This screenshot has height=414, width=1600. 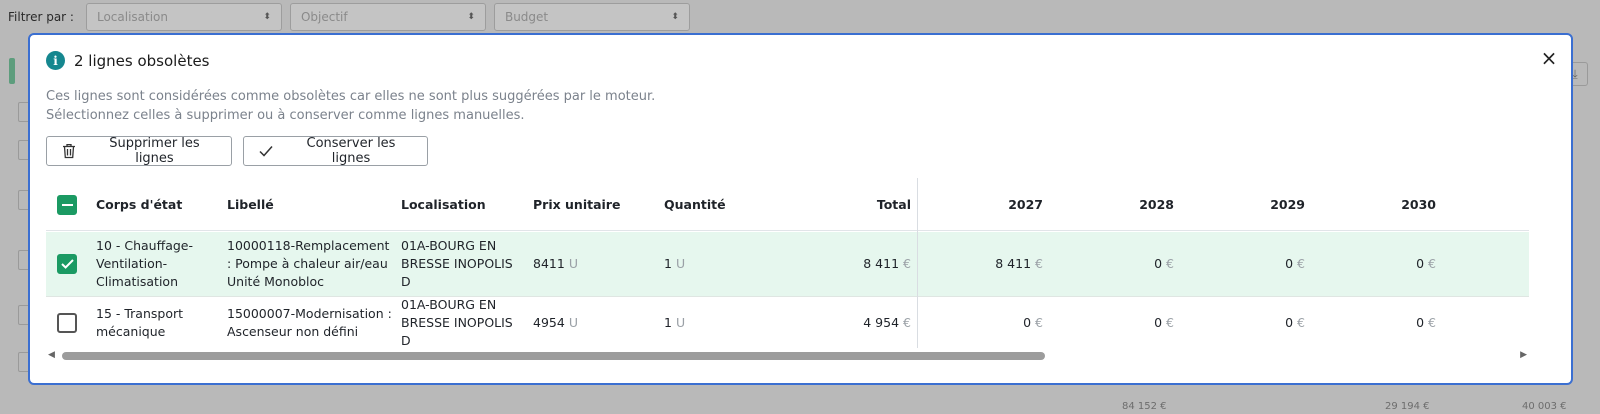 I want to click on keep-lines-label: Conserver les lignes, so click(x=351, y=151).